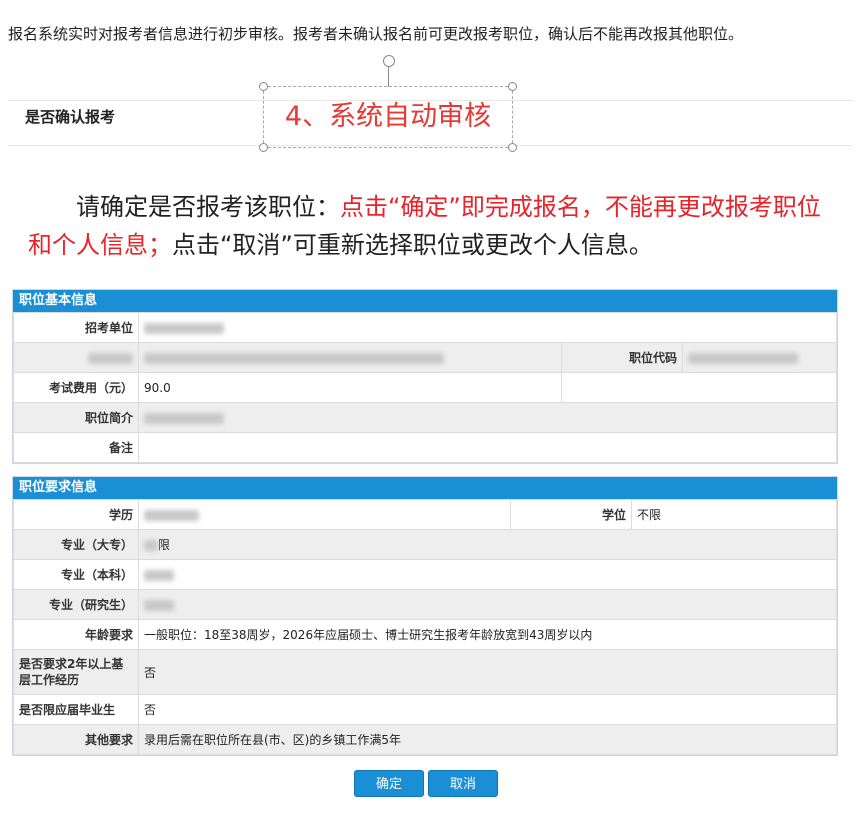 The height and width of the screenshot is (825, 856). I want to click on notice-text: 点击“取消”可重新选择职位或更改个人信息。, so click(412, 245).